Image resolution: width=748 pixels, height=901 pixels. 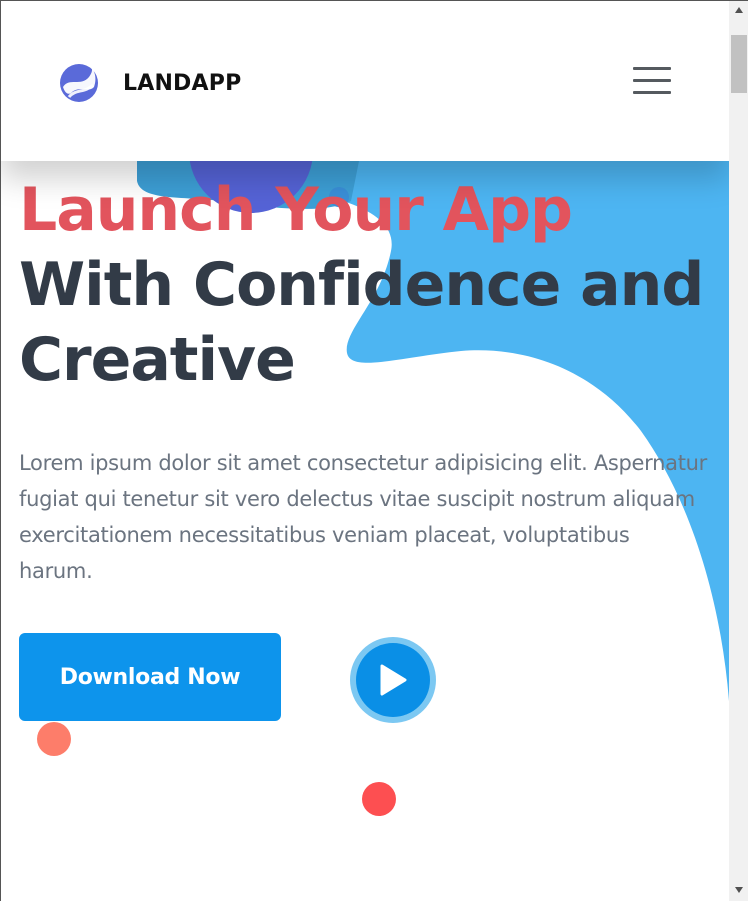 I want to click on decorative-red-dot, so click(x=379, y=799).